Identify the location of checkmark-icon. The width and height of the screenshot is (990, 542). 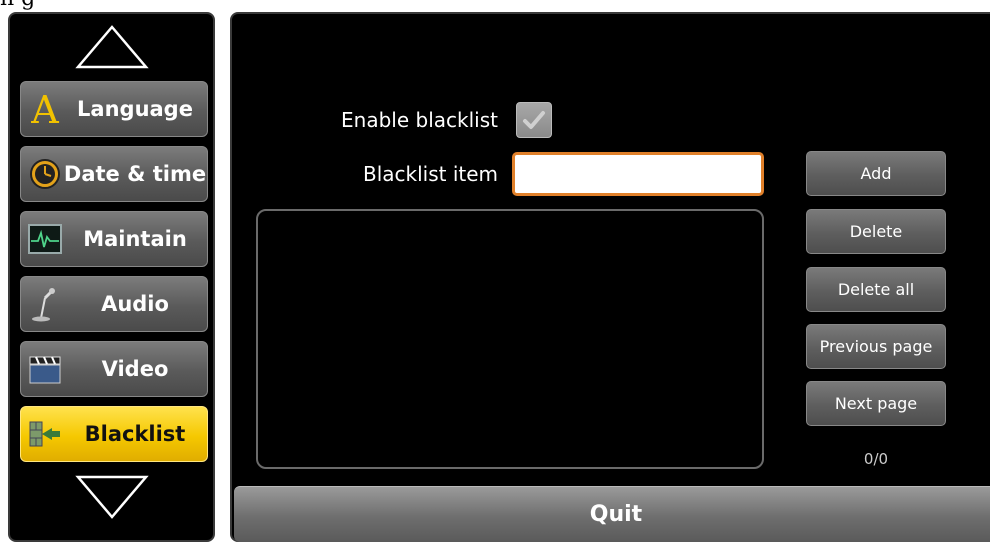
(534, 120).